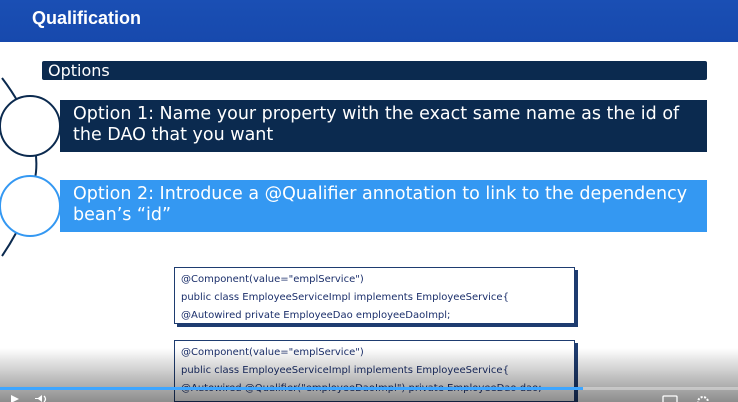  Describe the element at coordinates (369, 21) in the screenshot. I see `title-bar: Qualification` at that location.